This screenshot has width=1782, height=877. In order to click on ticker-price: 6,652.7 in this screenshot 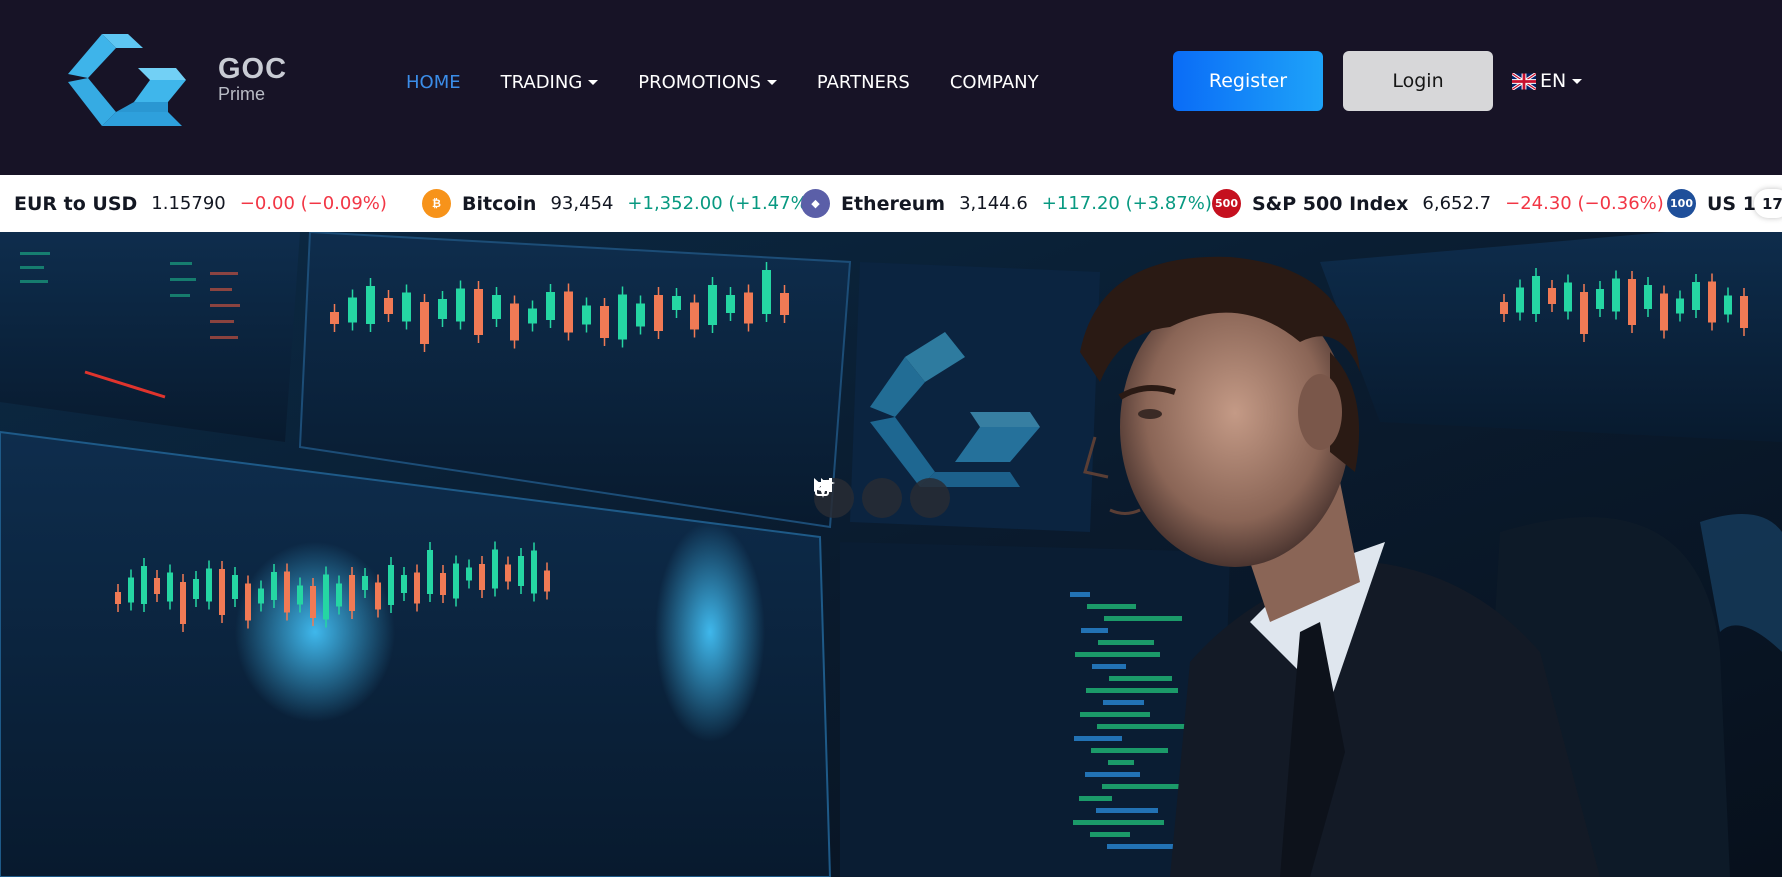, I will do `click(1457, 203)`.